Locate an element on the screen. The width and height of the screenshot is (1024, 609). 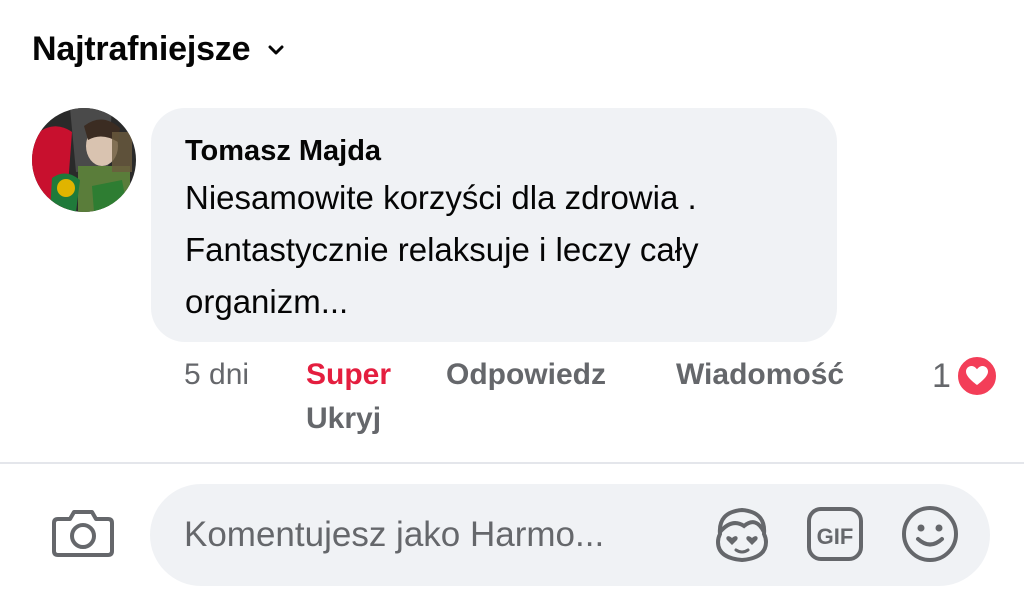
gif-icon: GIF is located at coordinates (835, 536).